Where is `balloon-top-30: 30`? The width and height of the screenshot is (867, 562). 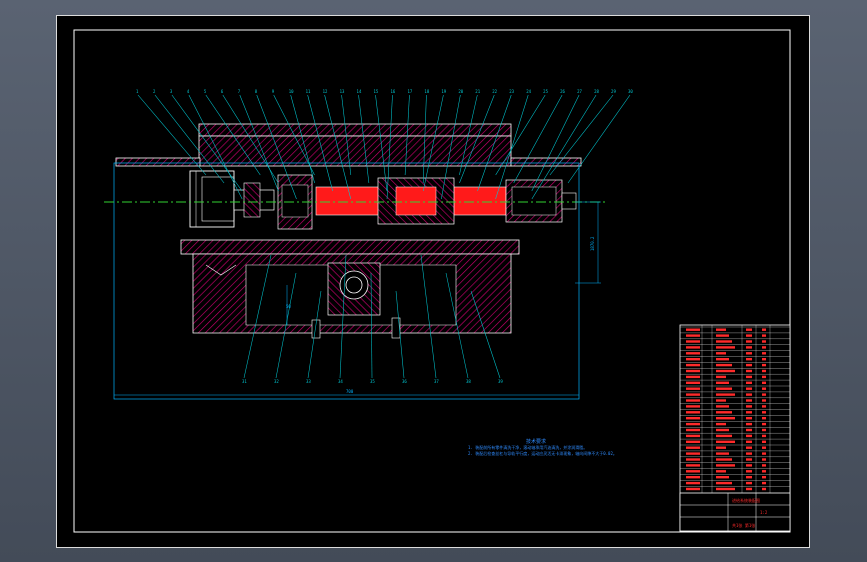 balloon-top-30: 30 is located at coordinates (600, 136).